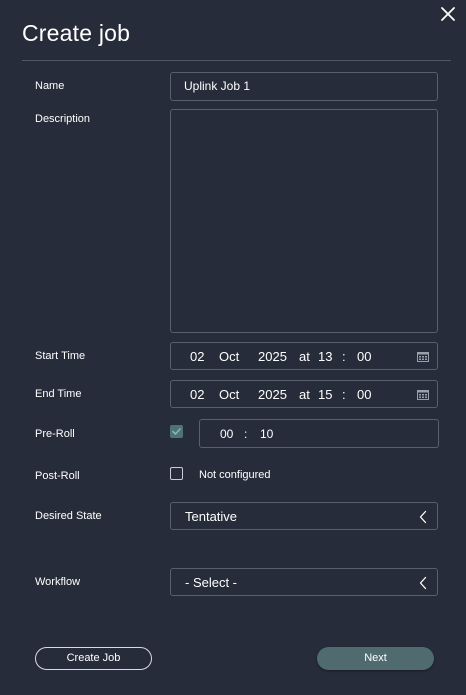 Image resolution: width=466 pixels, height=695 pixels. I want to click on pre-roll-minutes: 00, so click(226, 434).